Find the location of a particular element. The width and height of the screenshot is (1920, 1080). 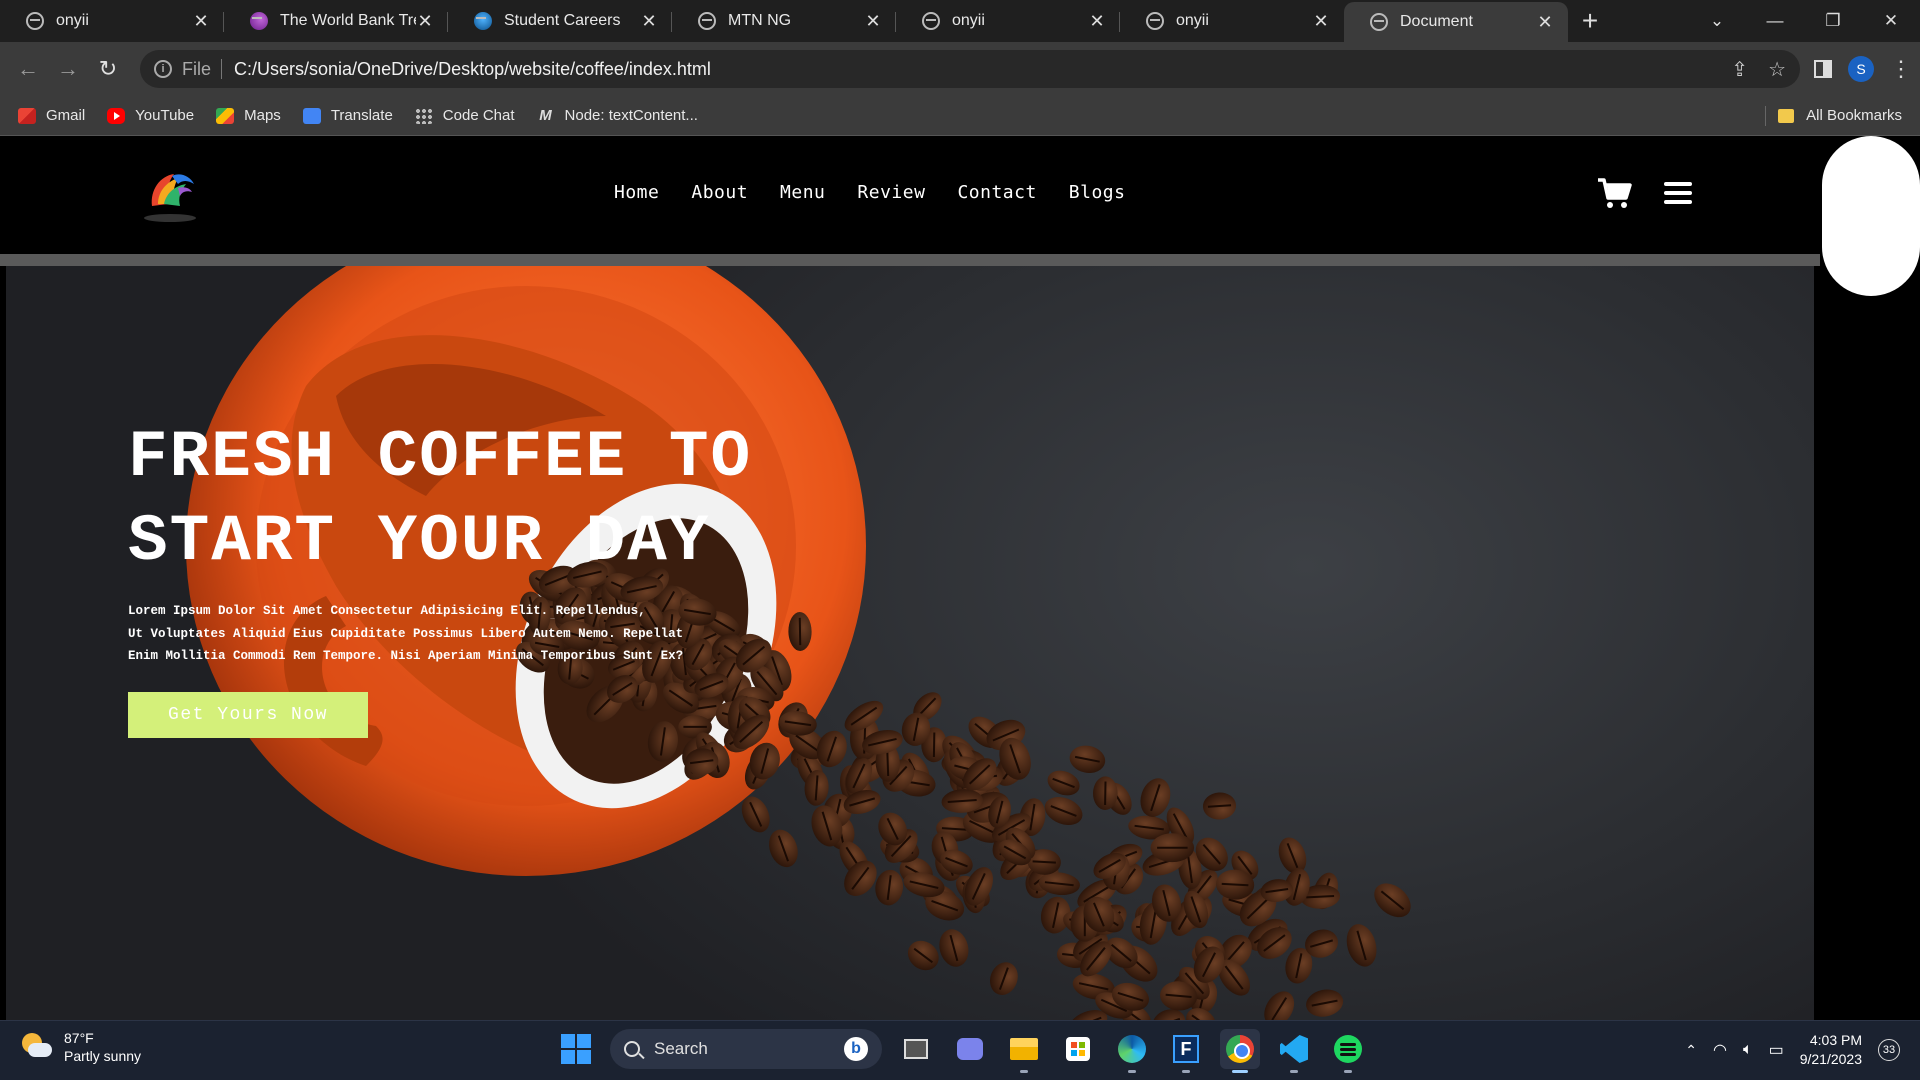

translate-icon is located at coordinates (311, 115).